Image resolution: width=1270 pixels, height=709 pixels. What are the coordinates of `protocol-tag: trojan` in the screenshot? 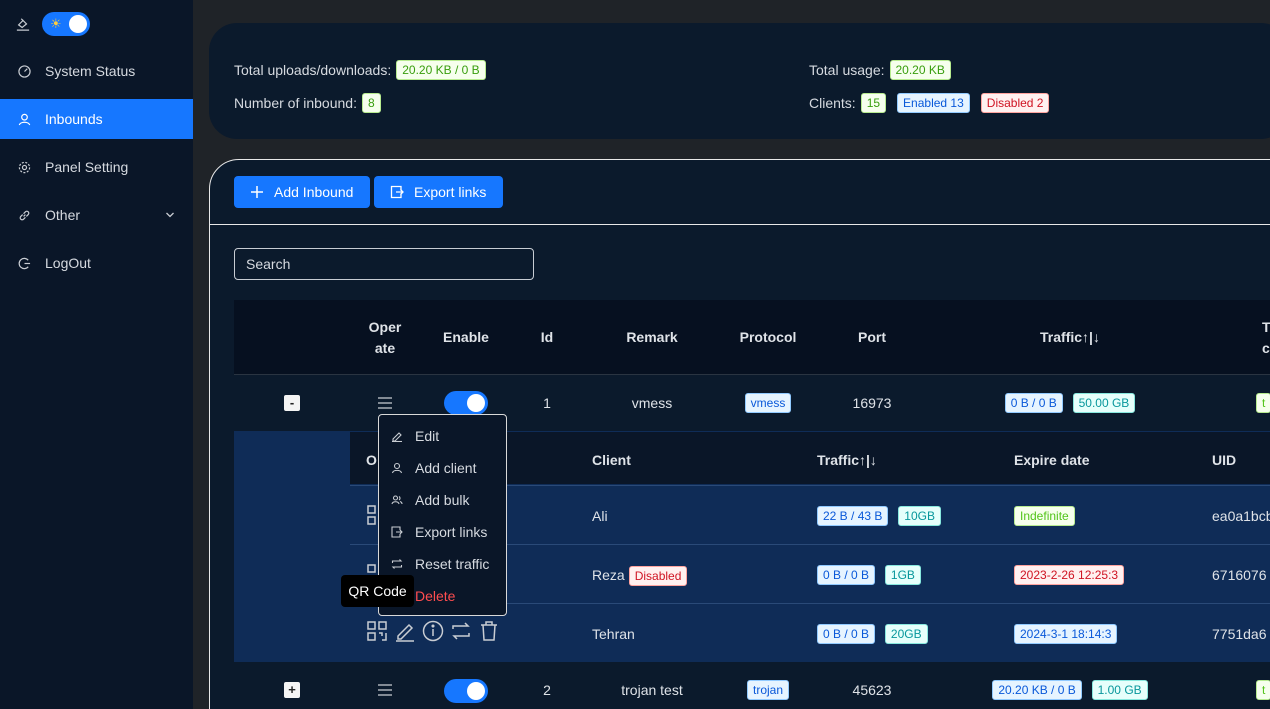 It's located at (768, 690).